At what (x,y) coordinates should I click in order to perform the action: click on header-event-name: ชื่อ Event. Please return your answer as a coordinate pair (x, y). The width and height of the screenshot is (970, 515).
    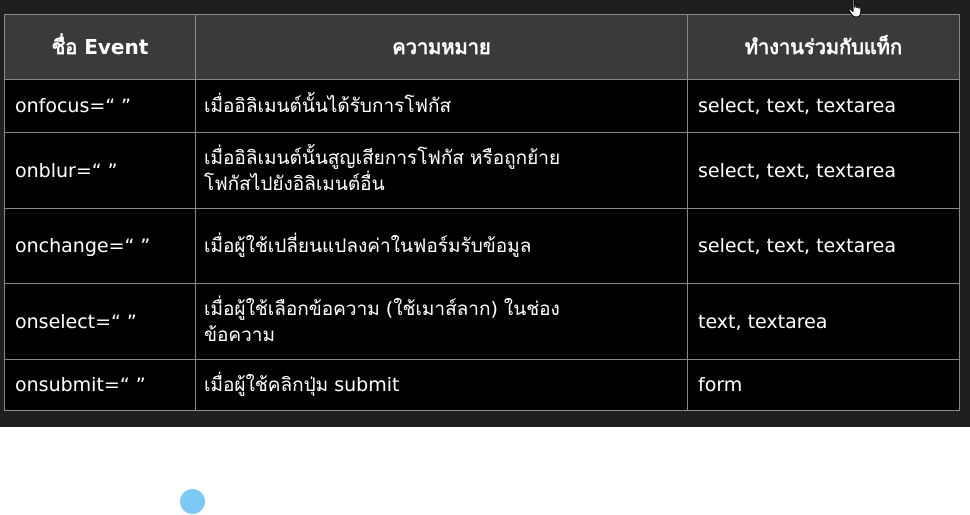
    Looking at the image, I should click on (100, 47).